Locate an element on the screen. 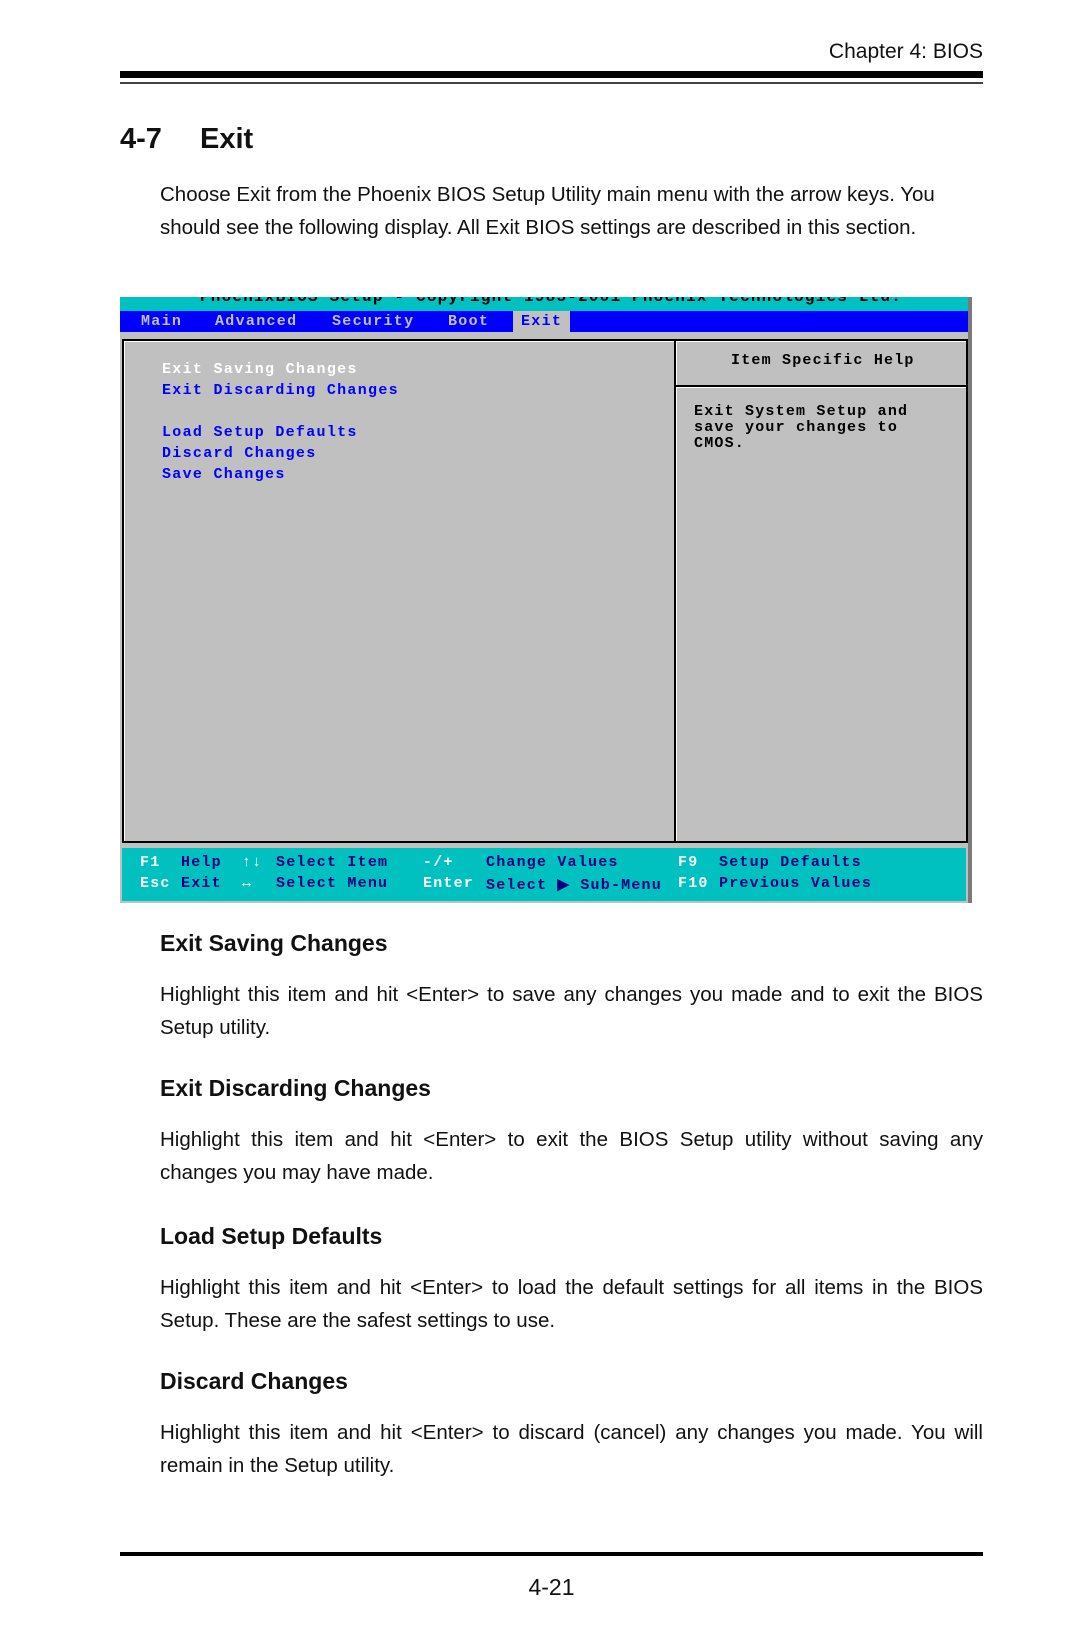 The width and height of the screenshot is (1080, 1650). key-up-down-desc: Select Item is located at coordinates (332, 862).